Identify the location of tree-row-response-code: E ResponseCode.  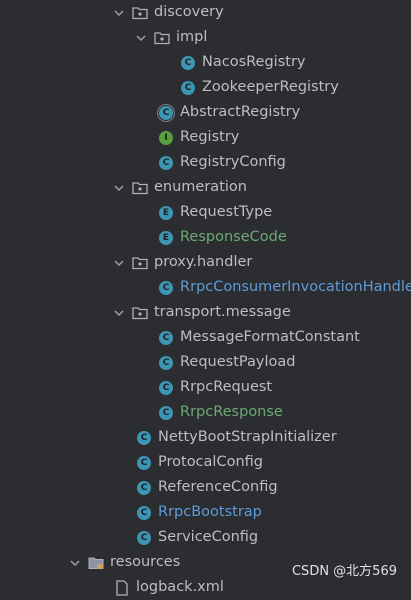
(205, 237).